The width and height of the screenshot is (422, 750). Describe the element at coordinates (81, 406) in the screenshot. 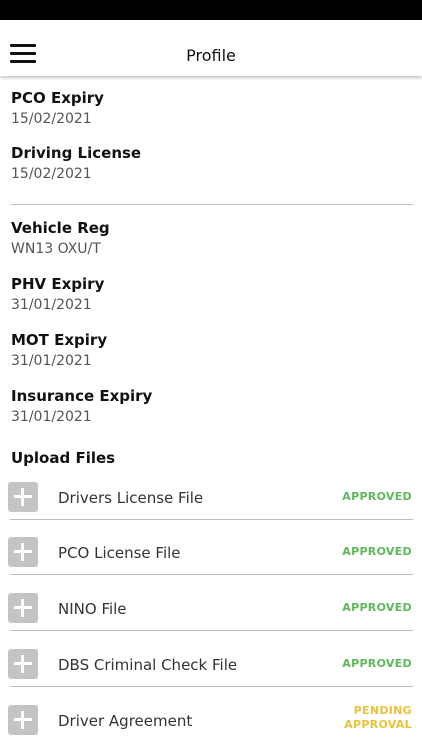

I see `field-insurance-expiry: Insurance Expiry 31/01/2021` at that location.